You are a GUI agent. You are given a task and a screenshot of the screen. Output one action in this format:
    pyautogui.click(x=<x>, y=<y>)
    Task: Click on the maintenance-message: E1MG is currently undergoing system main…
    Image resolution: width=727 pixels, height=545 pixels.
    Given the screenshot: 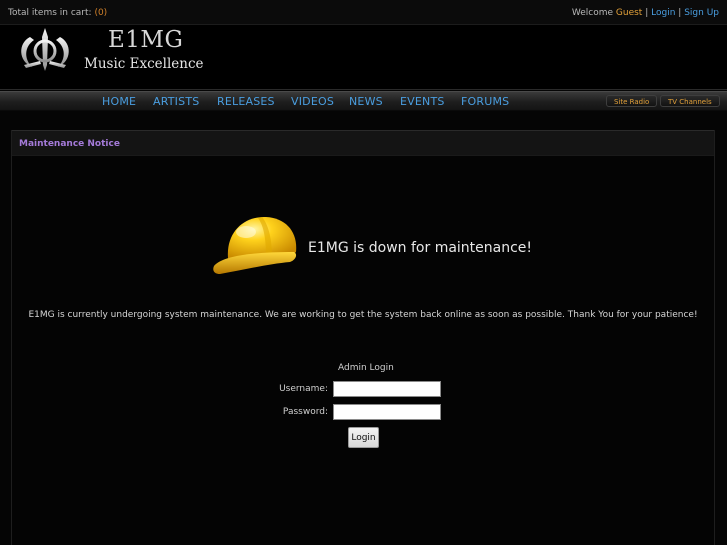 What is the action you would take?
    pyautogui.click(x=363, y=315)
    